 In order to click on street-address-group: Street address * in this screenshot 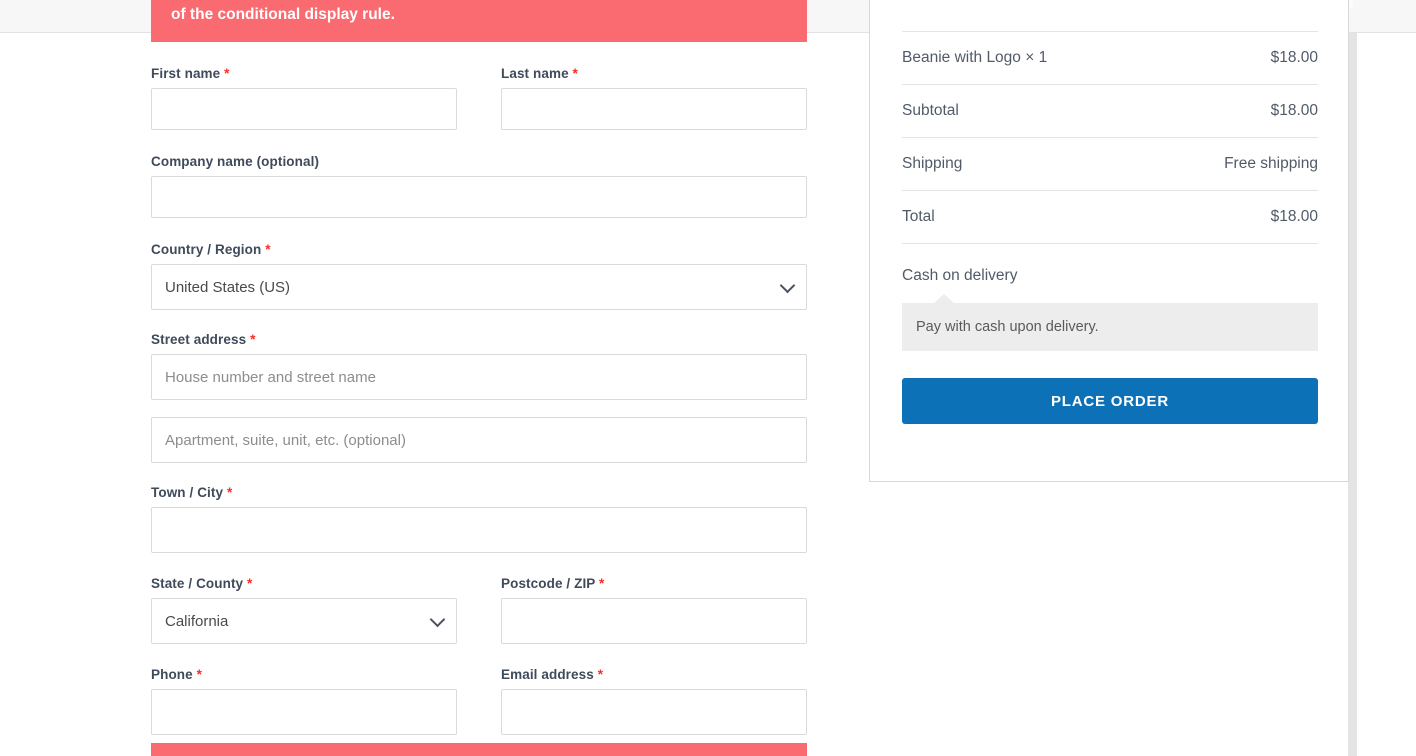, I will do `click(479, 366)`.